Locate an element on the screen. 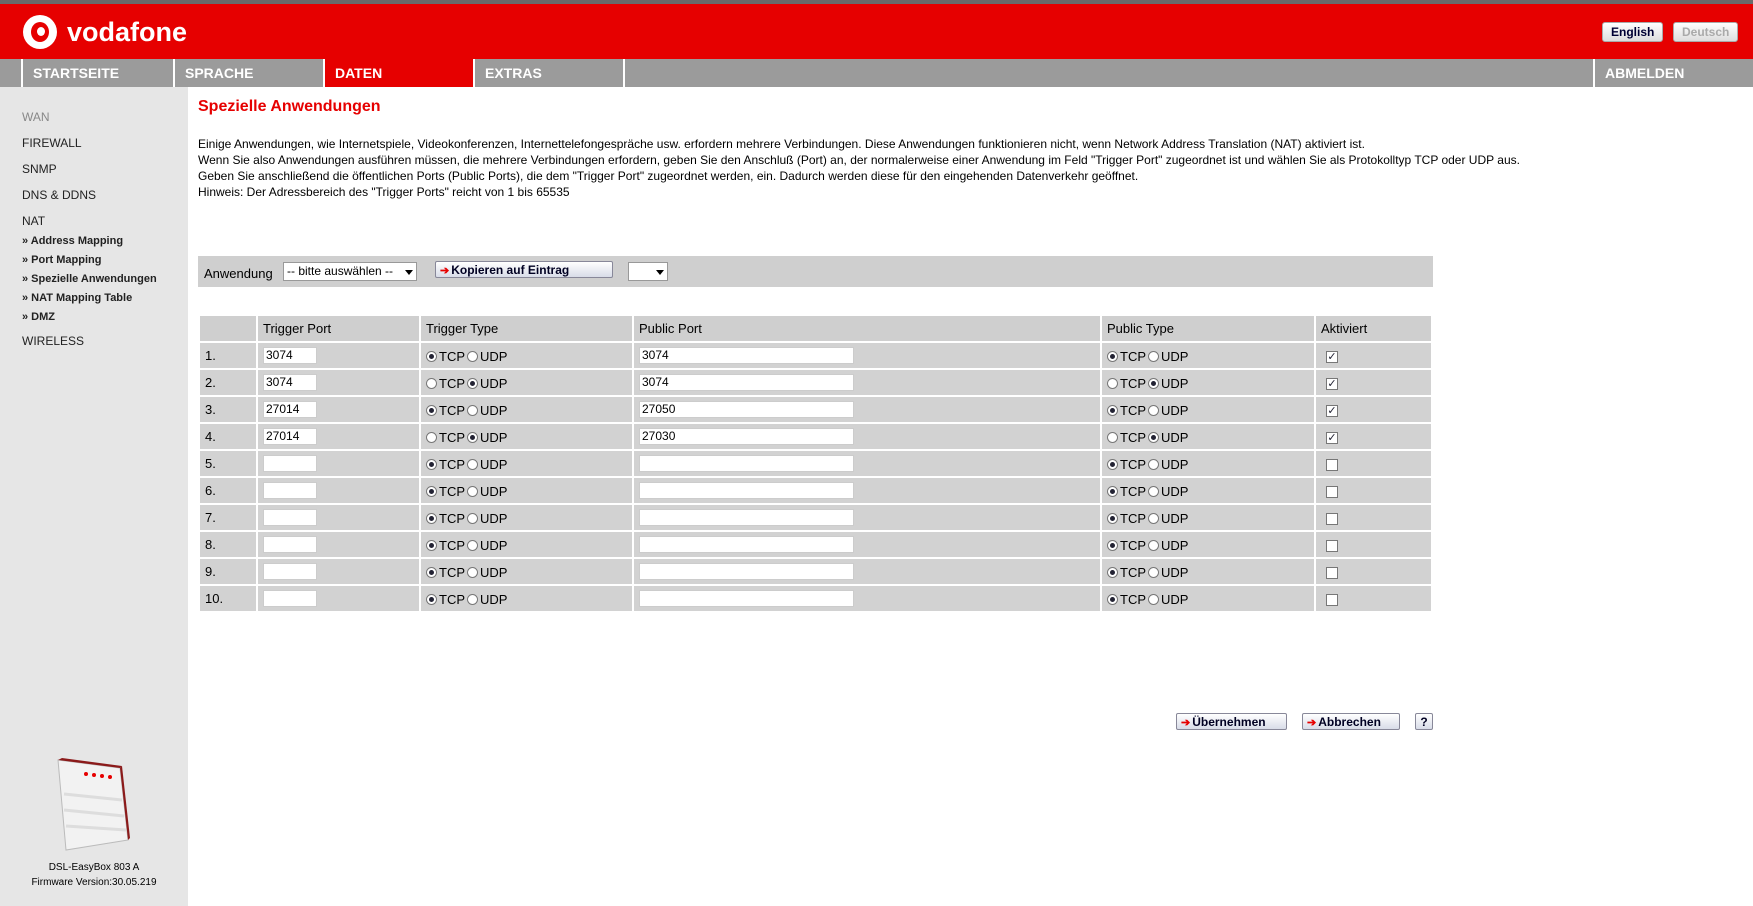 The width and height of the screenshot is (1753, 906). apply-button: ➔ Übernehmen is located at coordinates (1231, 721).